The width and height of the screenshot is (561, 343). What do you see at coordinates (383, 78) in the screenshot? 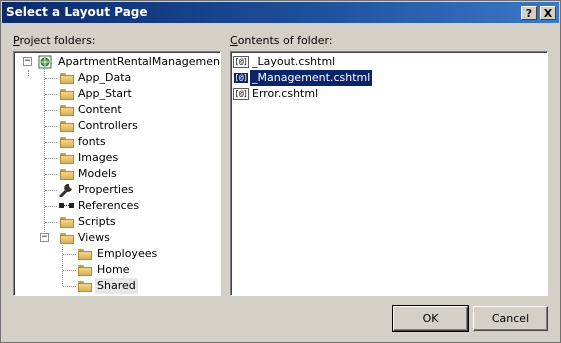
I see `file-item-management: [@] _Management.cshtml` at bounding box center [383, 78].